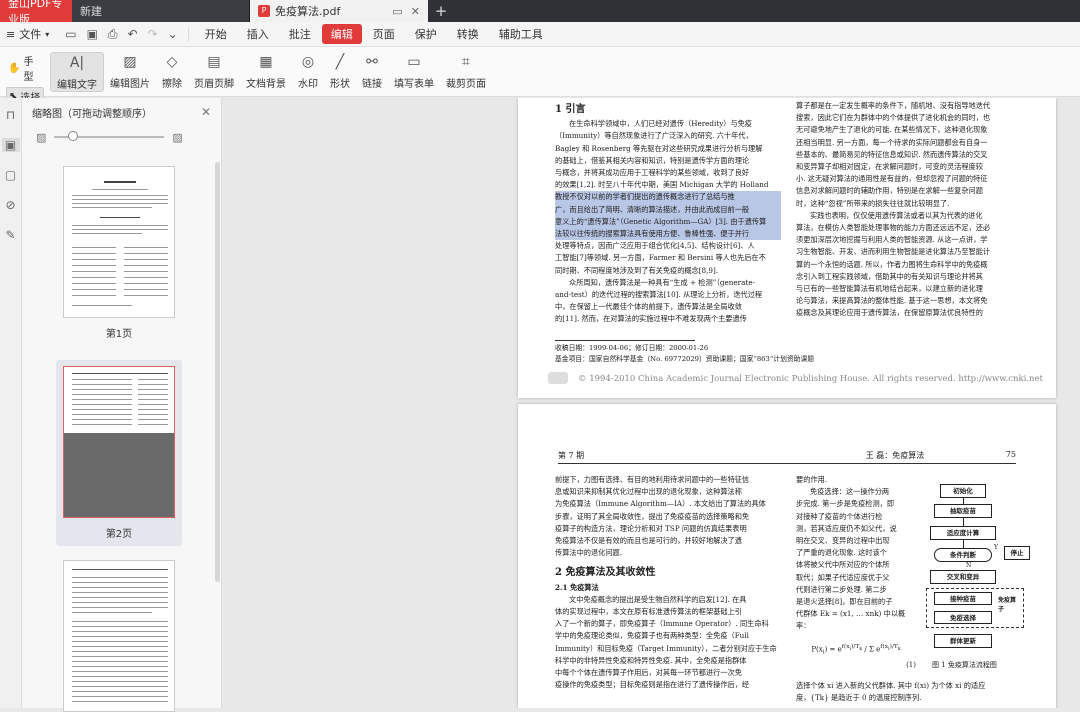 This screenshot has height=712, width=1080. Describe the element at coordinates (909, 252) in the screenshot. I see `text-line: 习生物智能、开发、进而利用生物智能是进化算法乃至智能计` at that location.